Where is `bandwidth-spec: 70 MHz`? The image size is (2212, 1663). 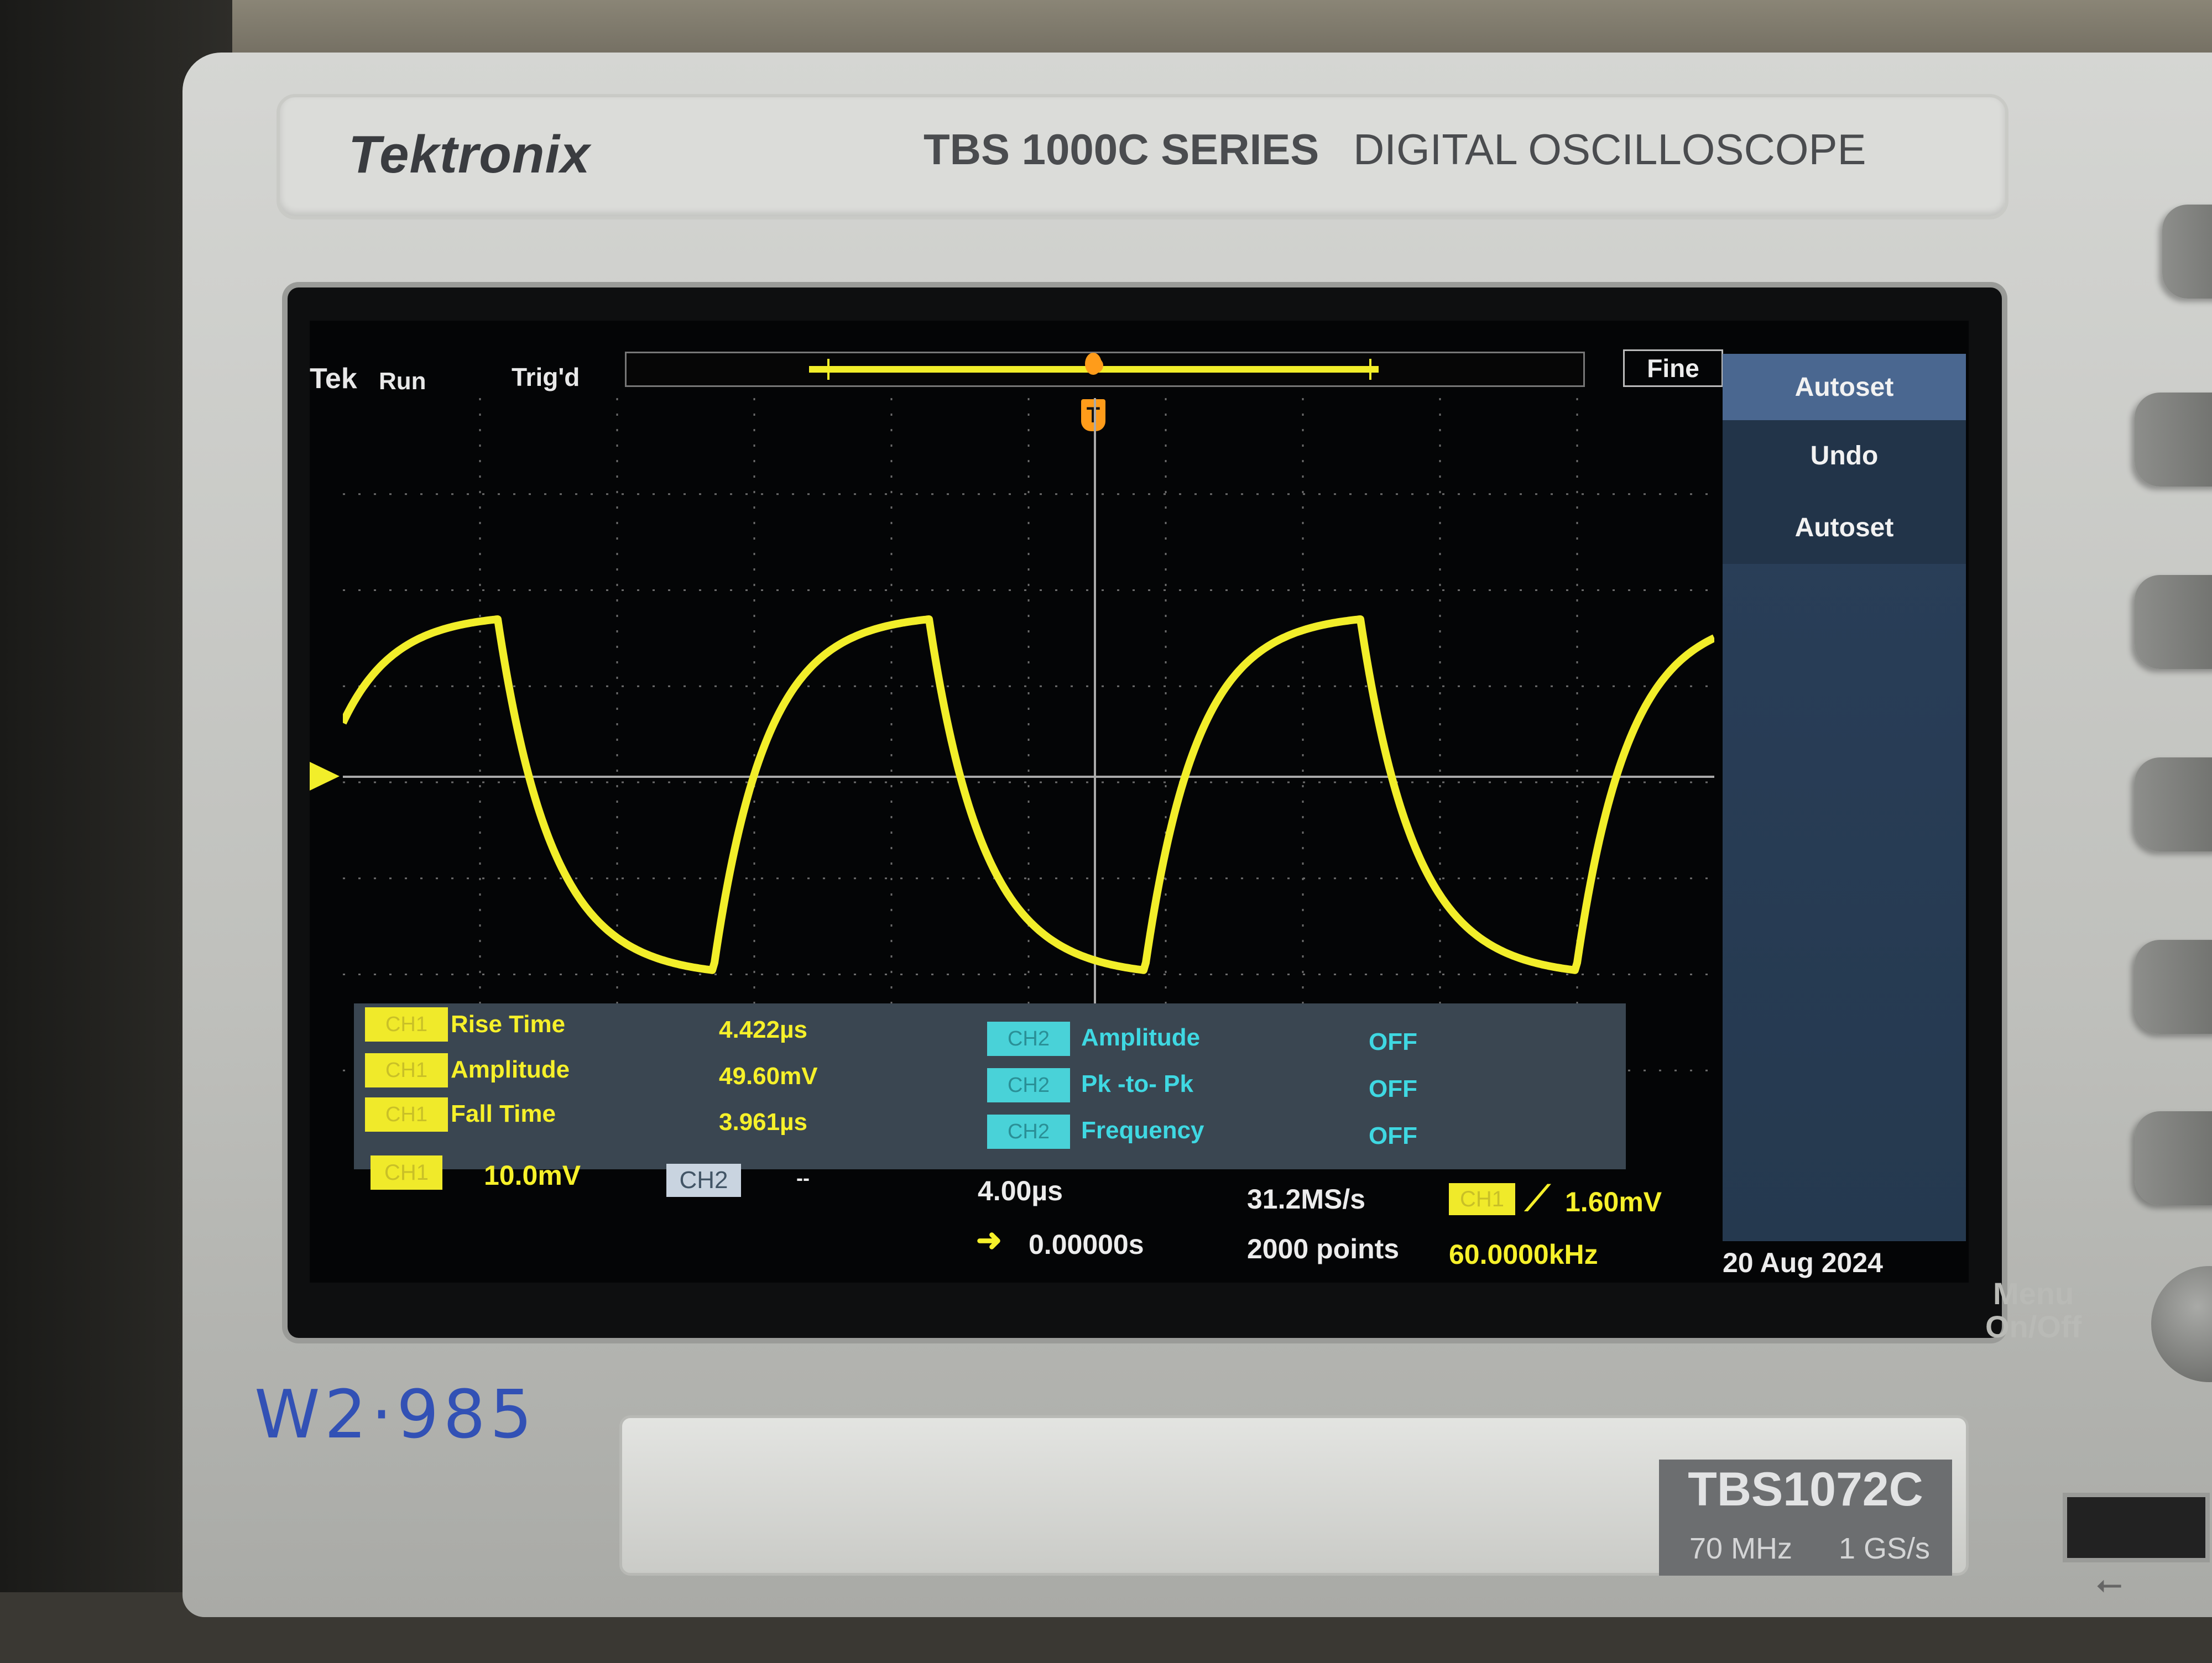
bandwidth-spec: 70 MHz is located at coordinates (1741, 1549).